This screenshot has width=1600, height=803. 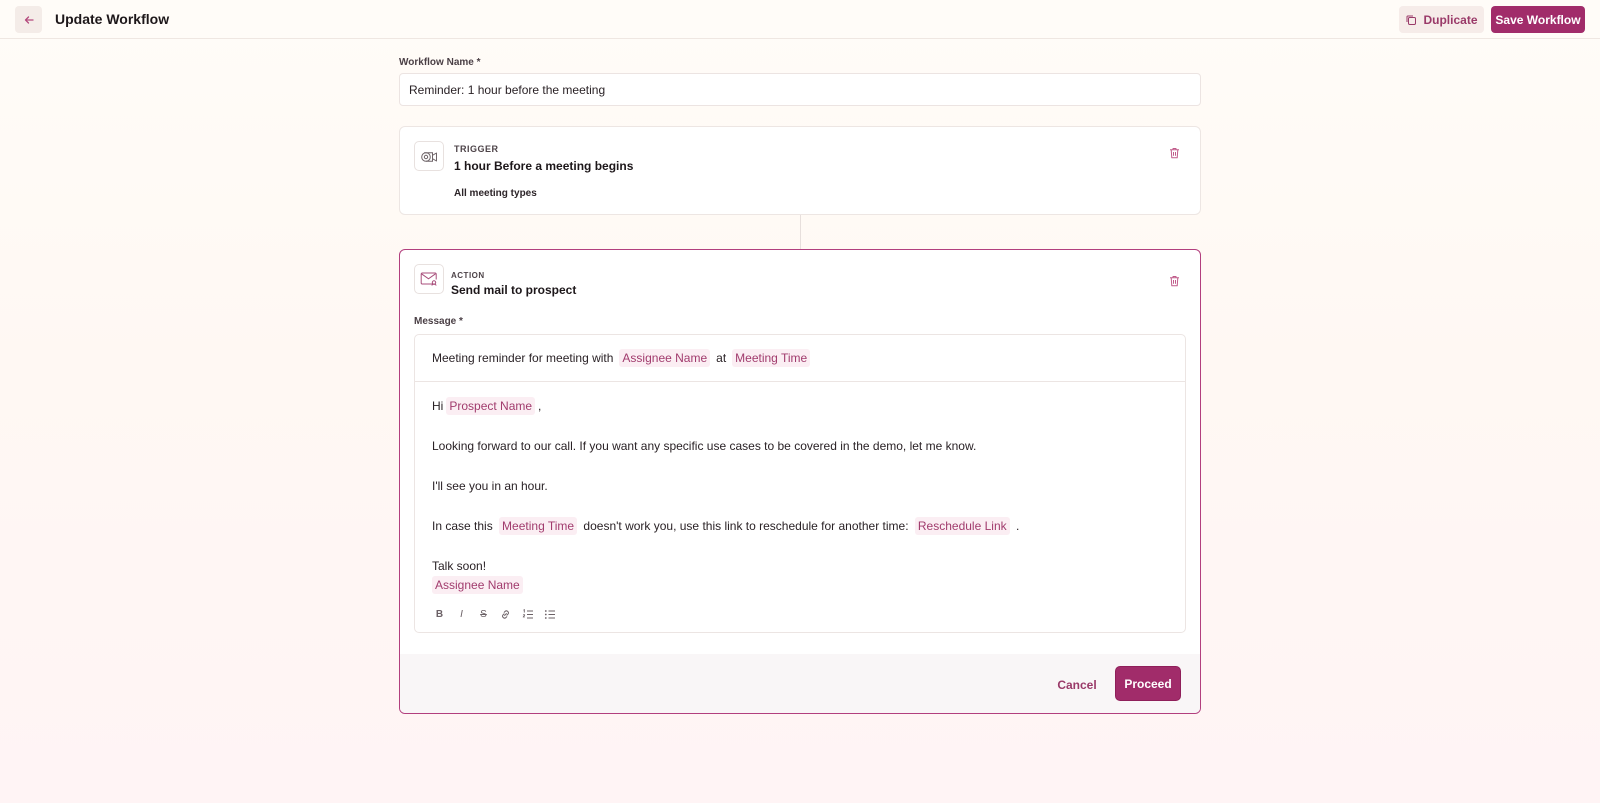 What do you see at coordinates (514, 290) in the screenshot?
I see `action-title: Send mail to prospect` at bounding box center [514, 290].